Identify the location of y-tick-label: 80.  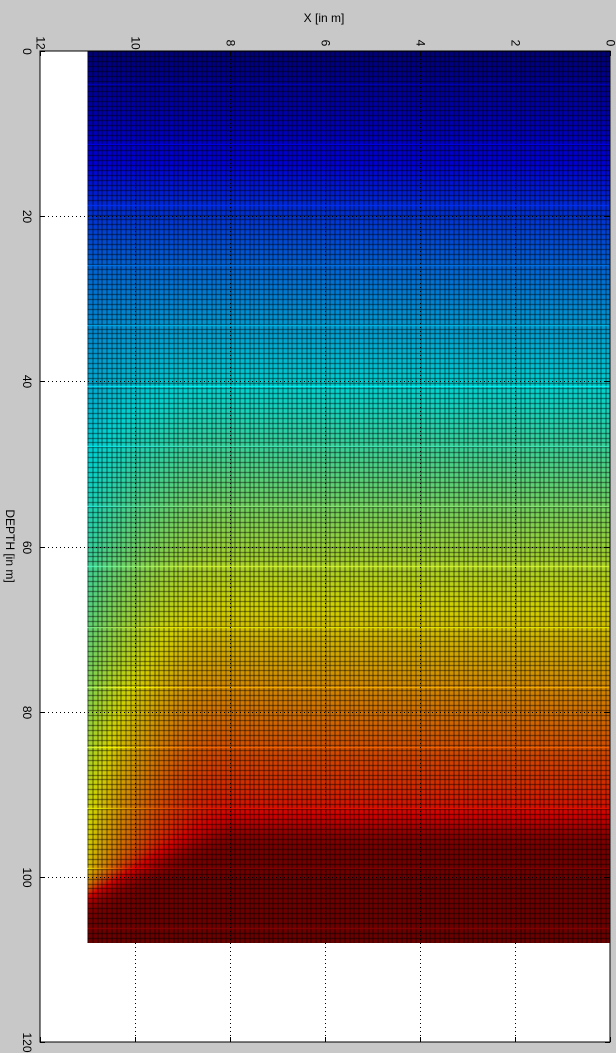
(27, 713).